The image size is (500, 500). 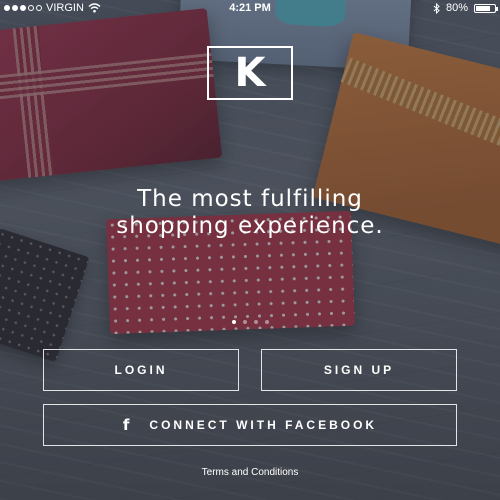 I want to click on status-time: 4:21 PM, so click(x=250, y=8).